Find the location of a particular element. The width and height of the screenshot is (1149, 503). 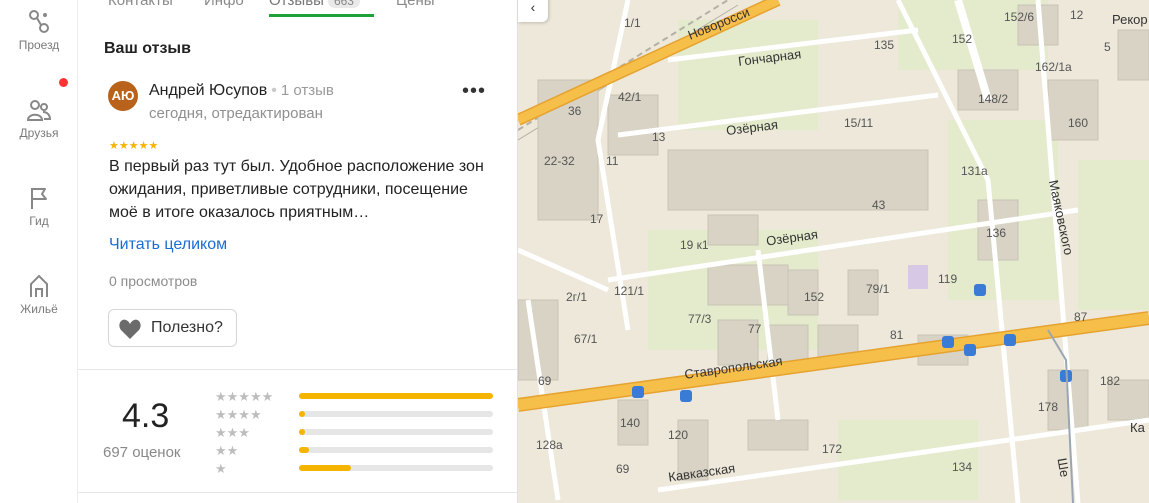

house-number: 36 is located at coordinates (575, 111).